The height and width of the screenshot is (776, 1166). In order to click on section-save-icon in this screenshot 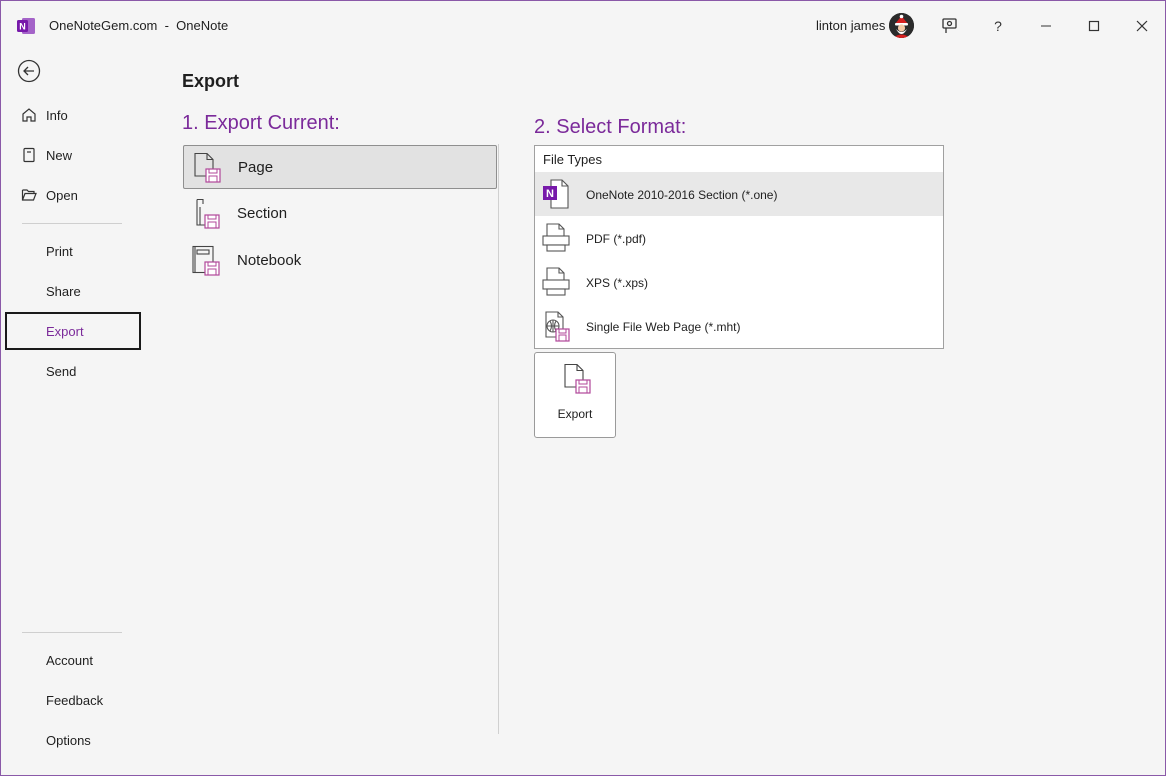, I will do `click(208, 213)`.